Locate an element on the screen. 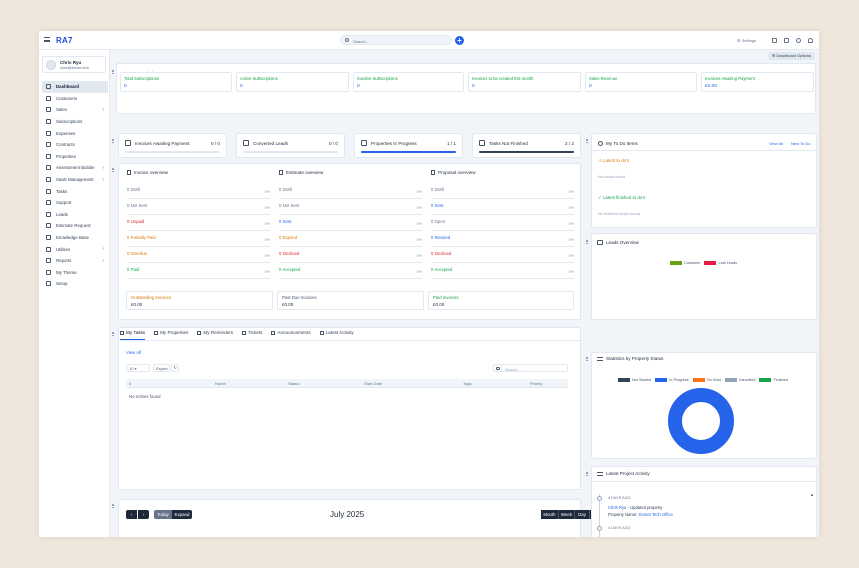 The image size is (859, 568). sidebar-item-reports: Reports ‹ is located at coordinates (75, 261).